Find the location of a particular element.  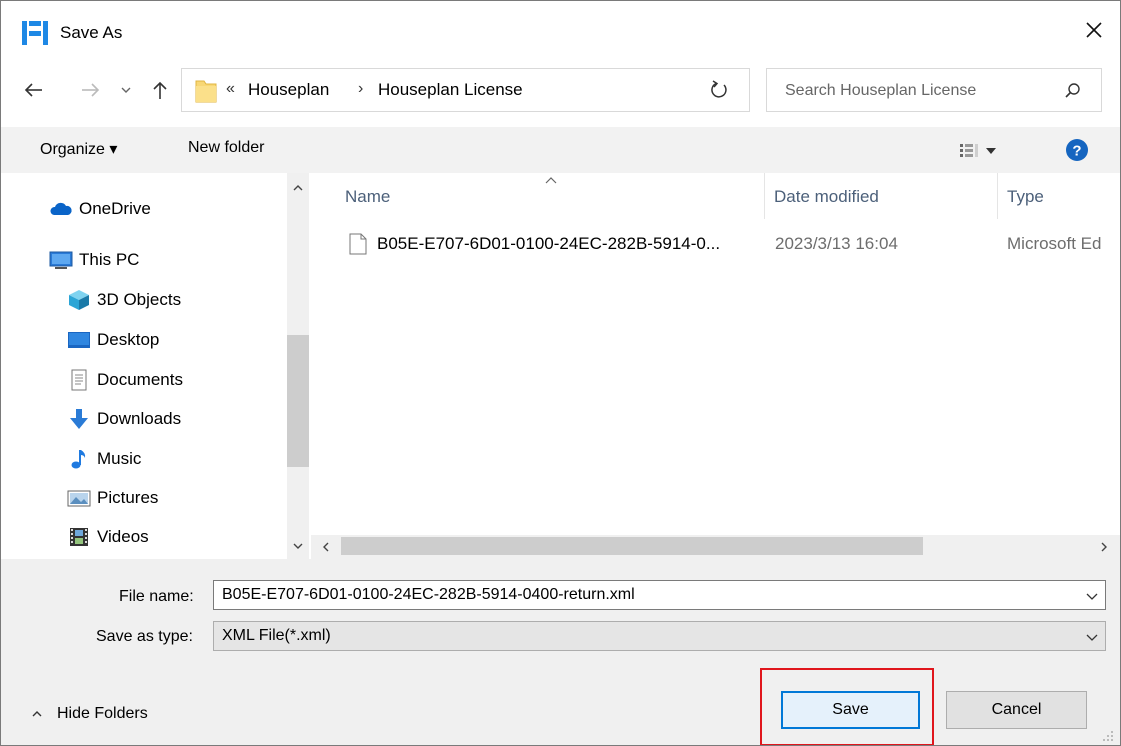

nav-item-label: Downloads is located at coordinates (139, 418).